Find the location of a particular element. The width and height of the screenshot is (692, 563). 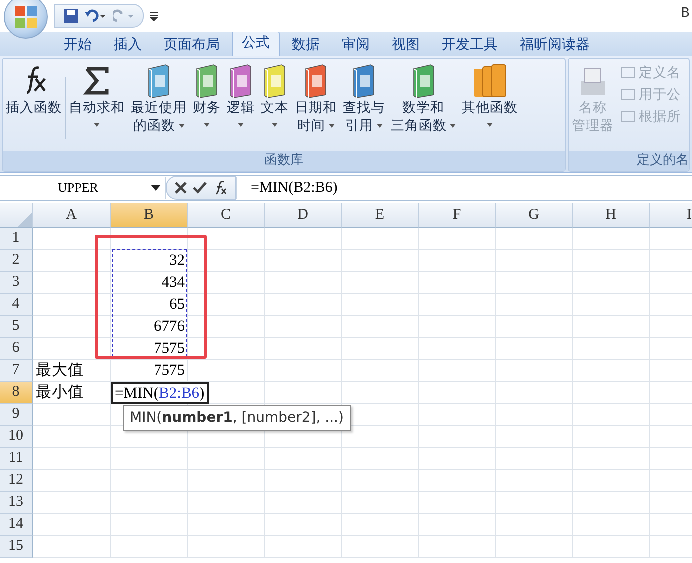

ribbon-tab: 视图 is located at coordinates (406, 44).